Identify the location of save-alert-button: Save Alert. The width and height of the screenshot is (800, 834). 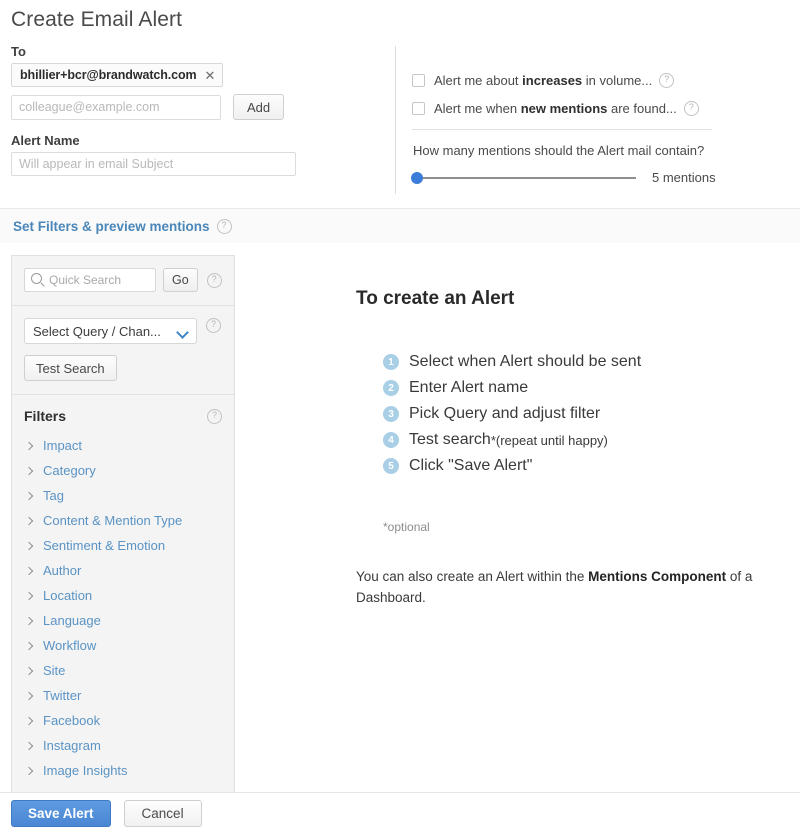
(61, 813).